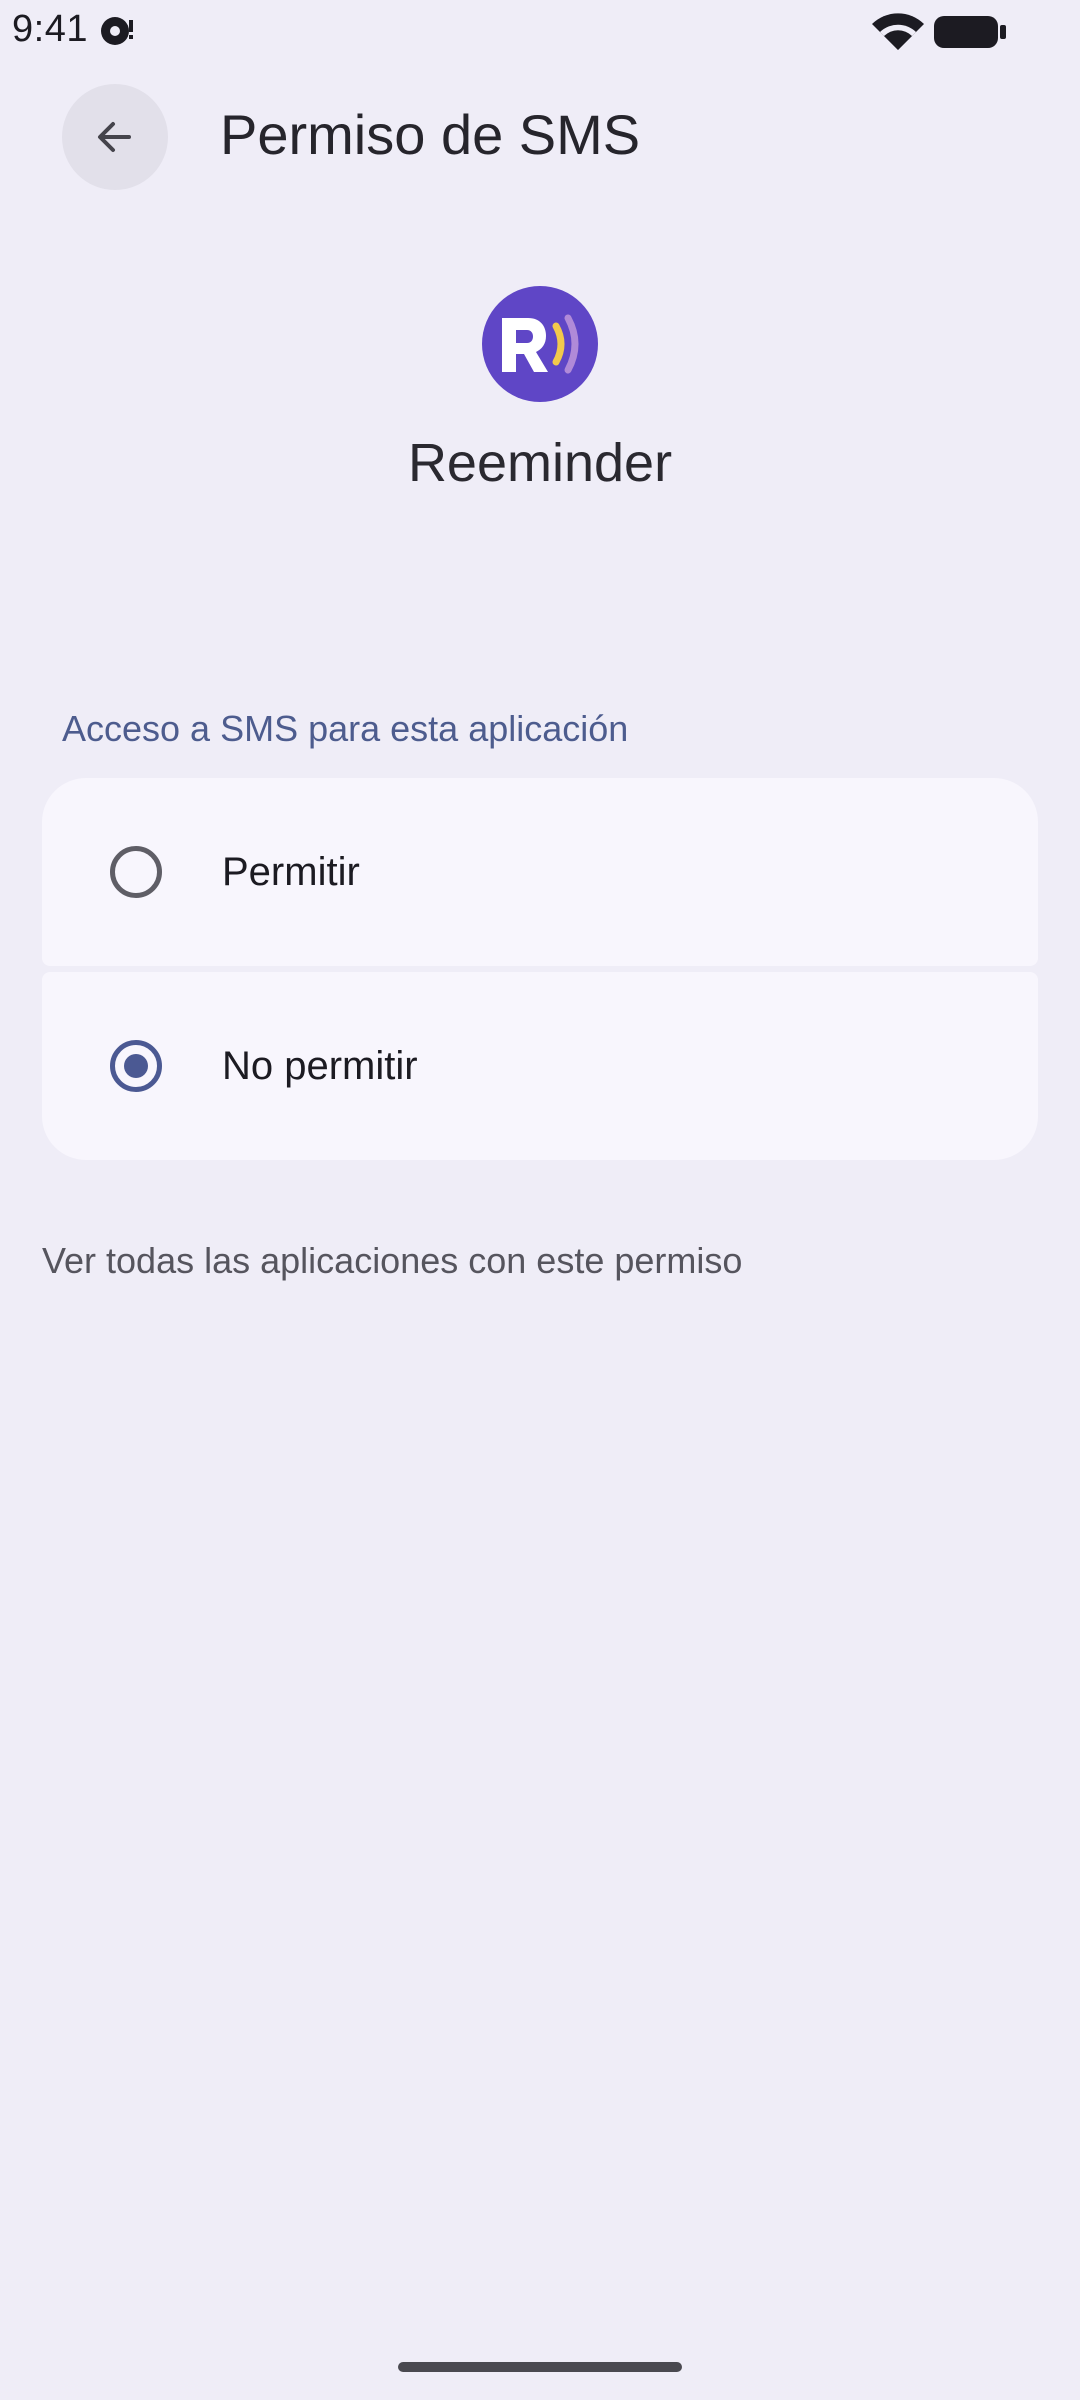 This screenshot has height=2400, width=1080. What do you see at coordinates (540, 969) in the screenshot?
I see `permission-options: Permitir No permitir` at bounding box center [540, 969].